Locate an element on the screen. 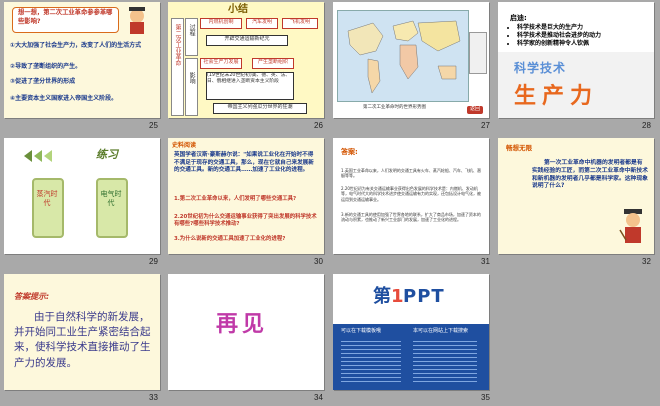 The height and width of the screenshot is (406, 660). slide-heading: 练习 is located at coordinates (107, 154).